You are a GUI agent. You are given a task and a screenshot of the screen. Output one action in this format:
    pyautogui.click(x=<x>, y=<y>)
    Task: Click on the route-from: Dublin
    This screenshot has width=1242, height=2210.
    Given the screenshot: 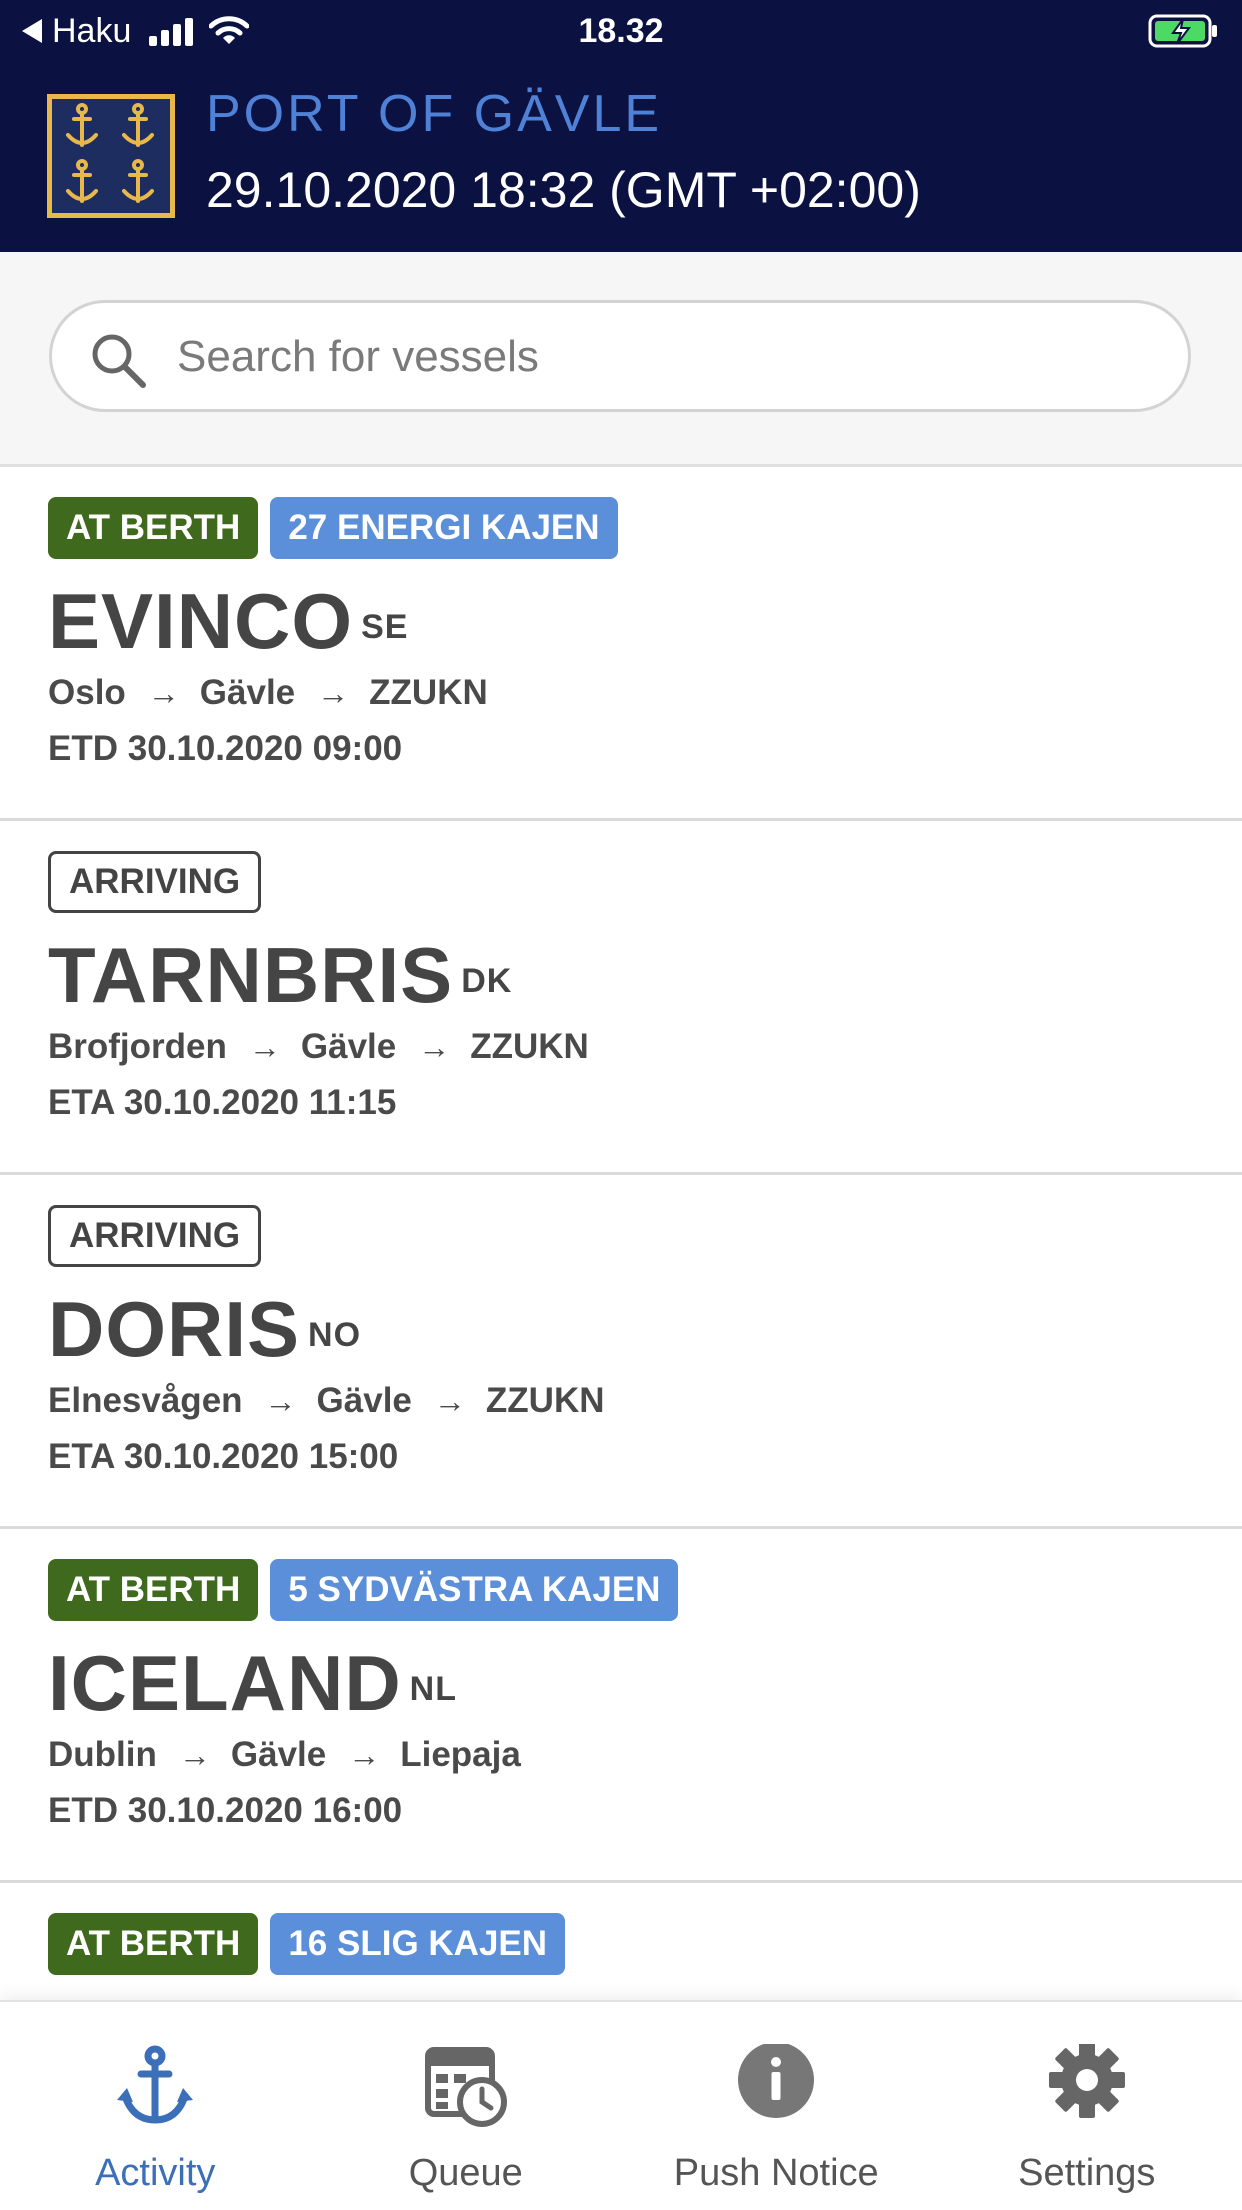 What is the action you would take?
    pyautogui.click(x=102, y=1755)
    